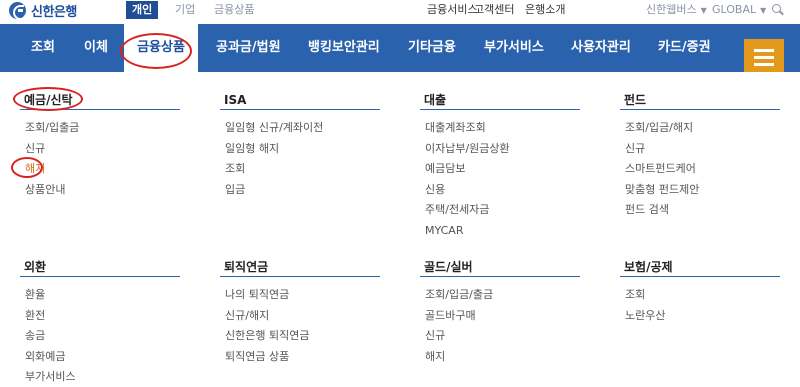 This screenshot has height=387, width=800. Describe the element at coordinates (702, 190) in the screenshot. I see `menu-link: 맞춤형 펀드제안` at that location.